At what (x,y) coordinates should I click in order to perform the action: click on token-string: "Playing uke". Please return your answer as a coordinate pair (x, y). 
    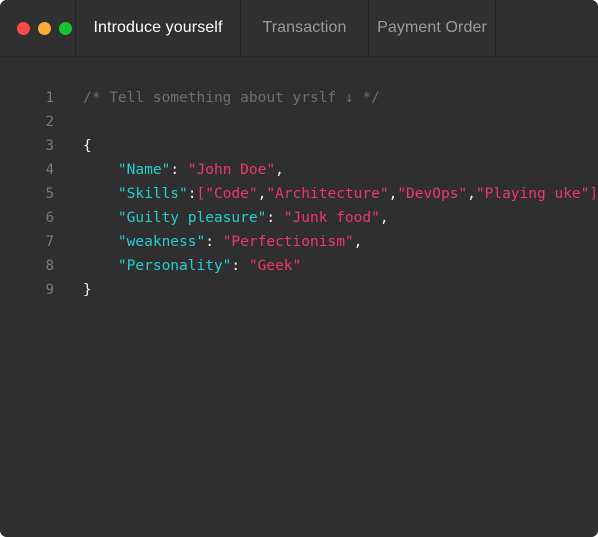
    Looking at the image, I should click on (532, 194).